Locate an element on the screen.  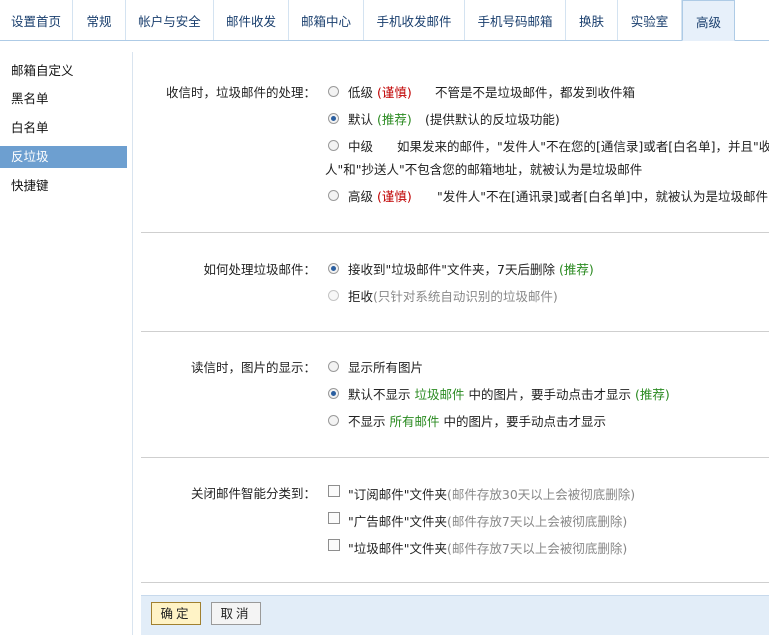
spam-level-low-option: 低级 (谨慎) is located at coordinates (380, 92).